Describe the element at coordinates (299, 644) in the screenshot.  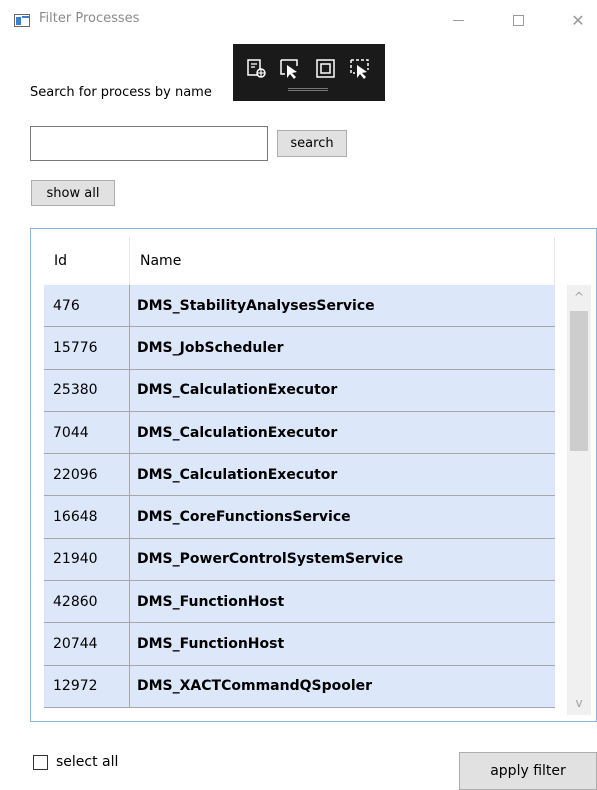
I see `table-row: 20744 DMS_FunctionHost` at that location.